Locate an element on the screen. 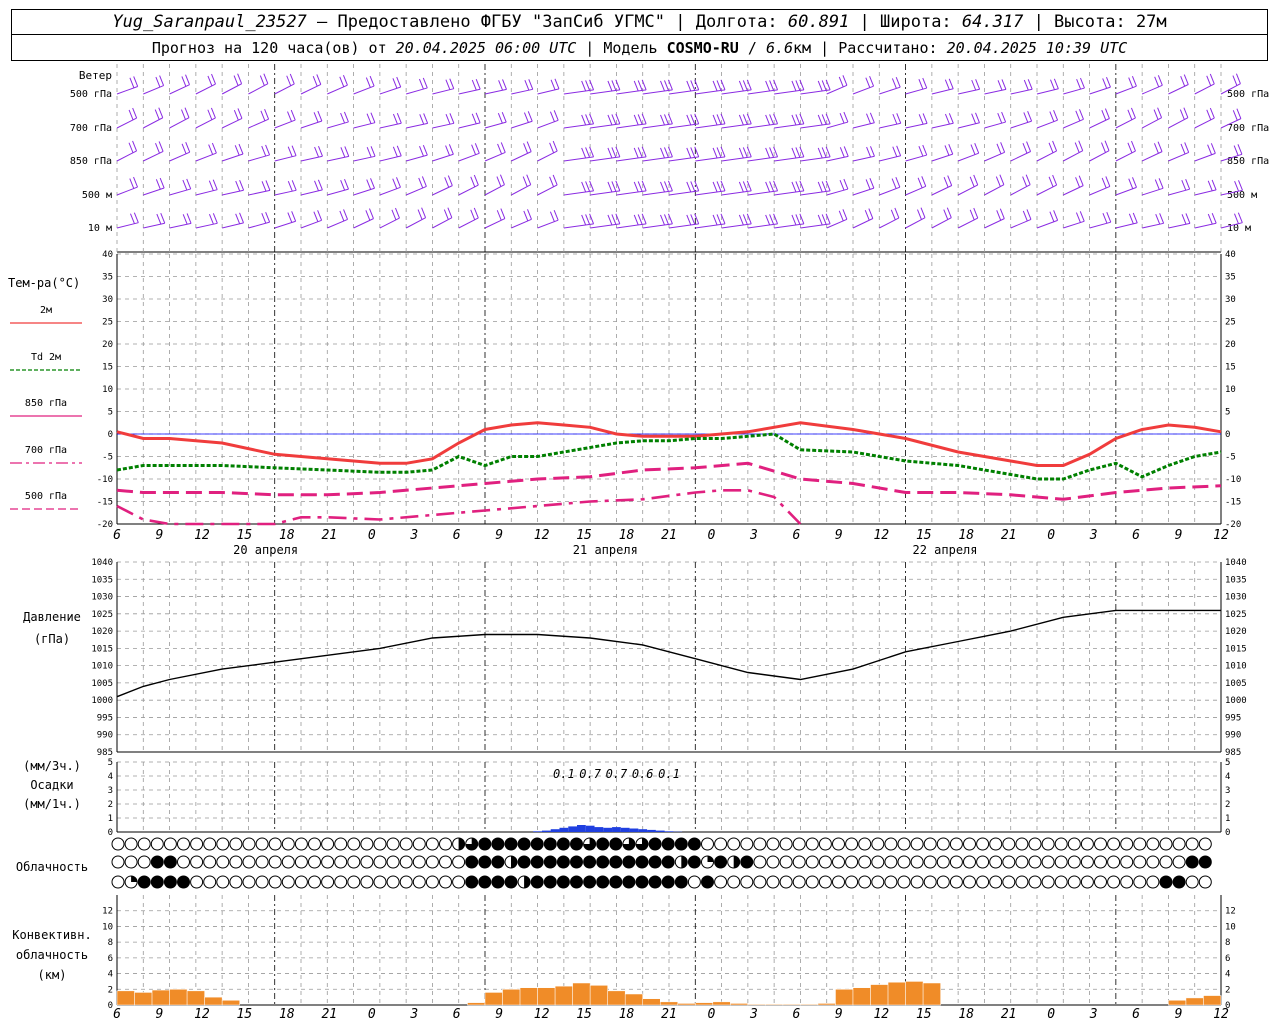 The width and height of the screenshot is (1280, 1024). y-tick-label-right: 4 is located at coordinates (1227, 777).